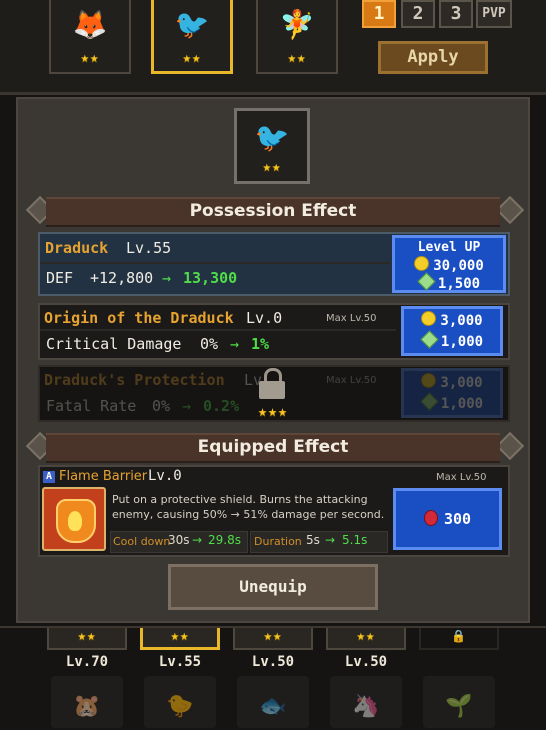  Describe the element at coordinates (49, 477) in the screenshot. I see `skill-badge: A` at that location.